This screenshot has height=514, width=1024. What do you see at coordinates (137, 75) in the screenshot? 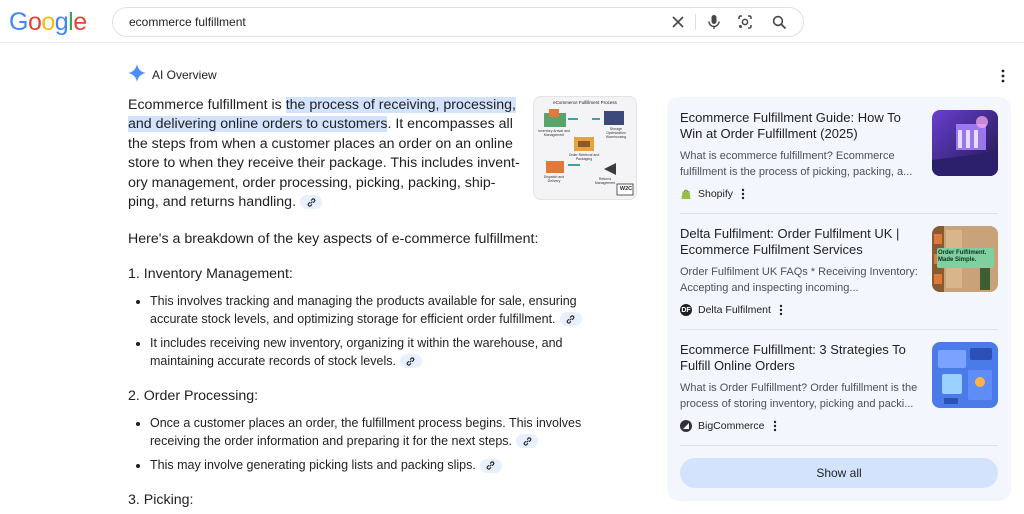
I see `sparkle-icon` at bounding box center [137, 75].